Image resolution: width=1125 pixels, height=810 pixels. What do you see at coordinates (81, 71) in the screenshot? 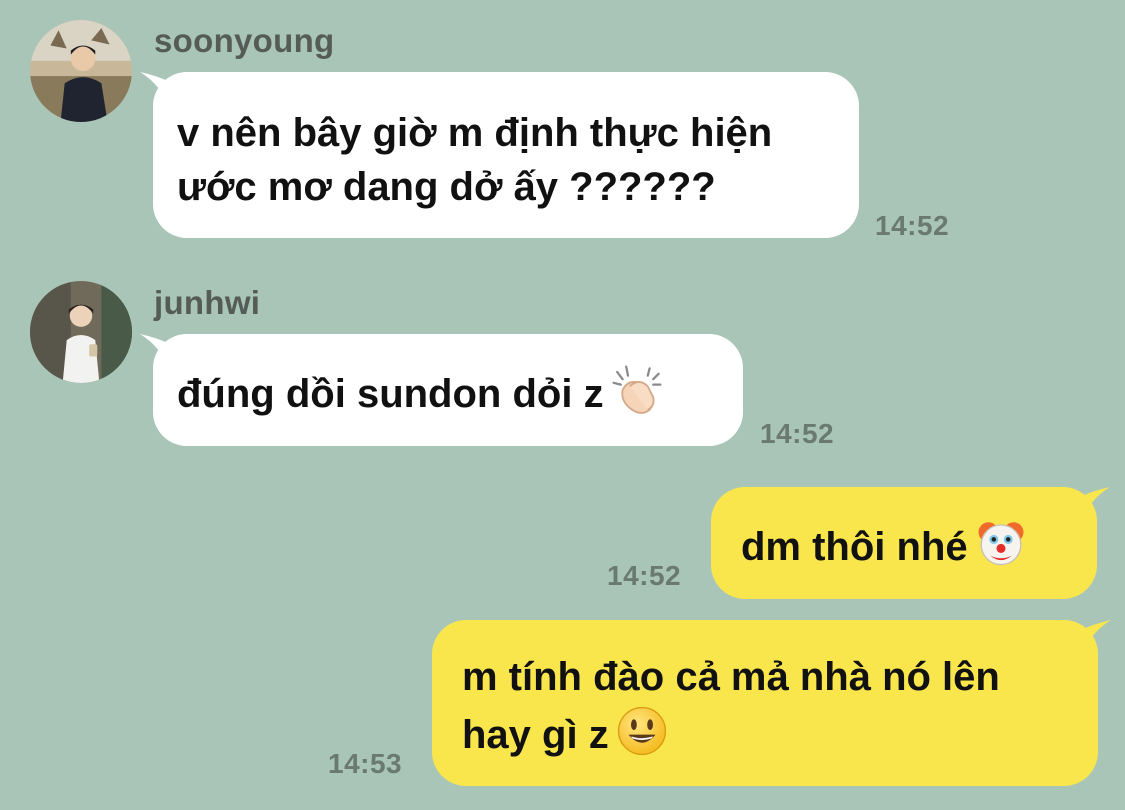
I see `avatar-soonyoung` at bounding box center [81, 71].